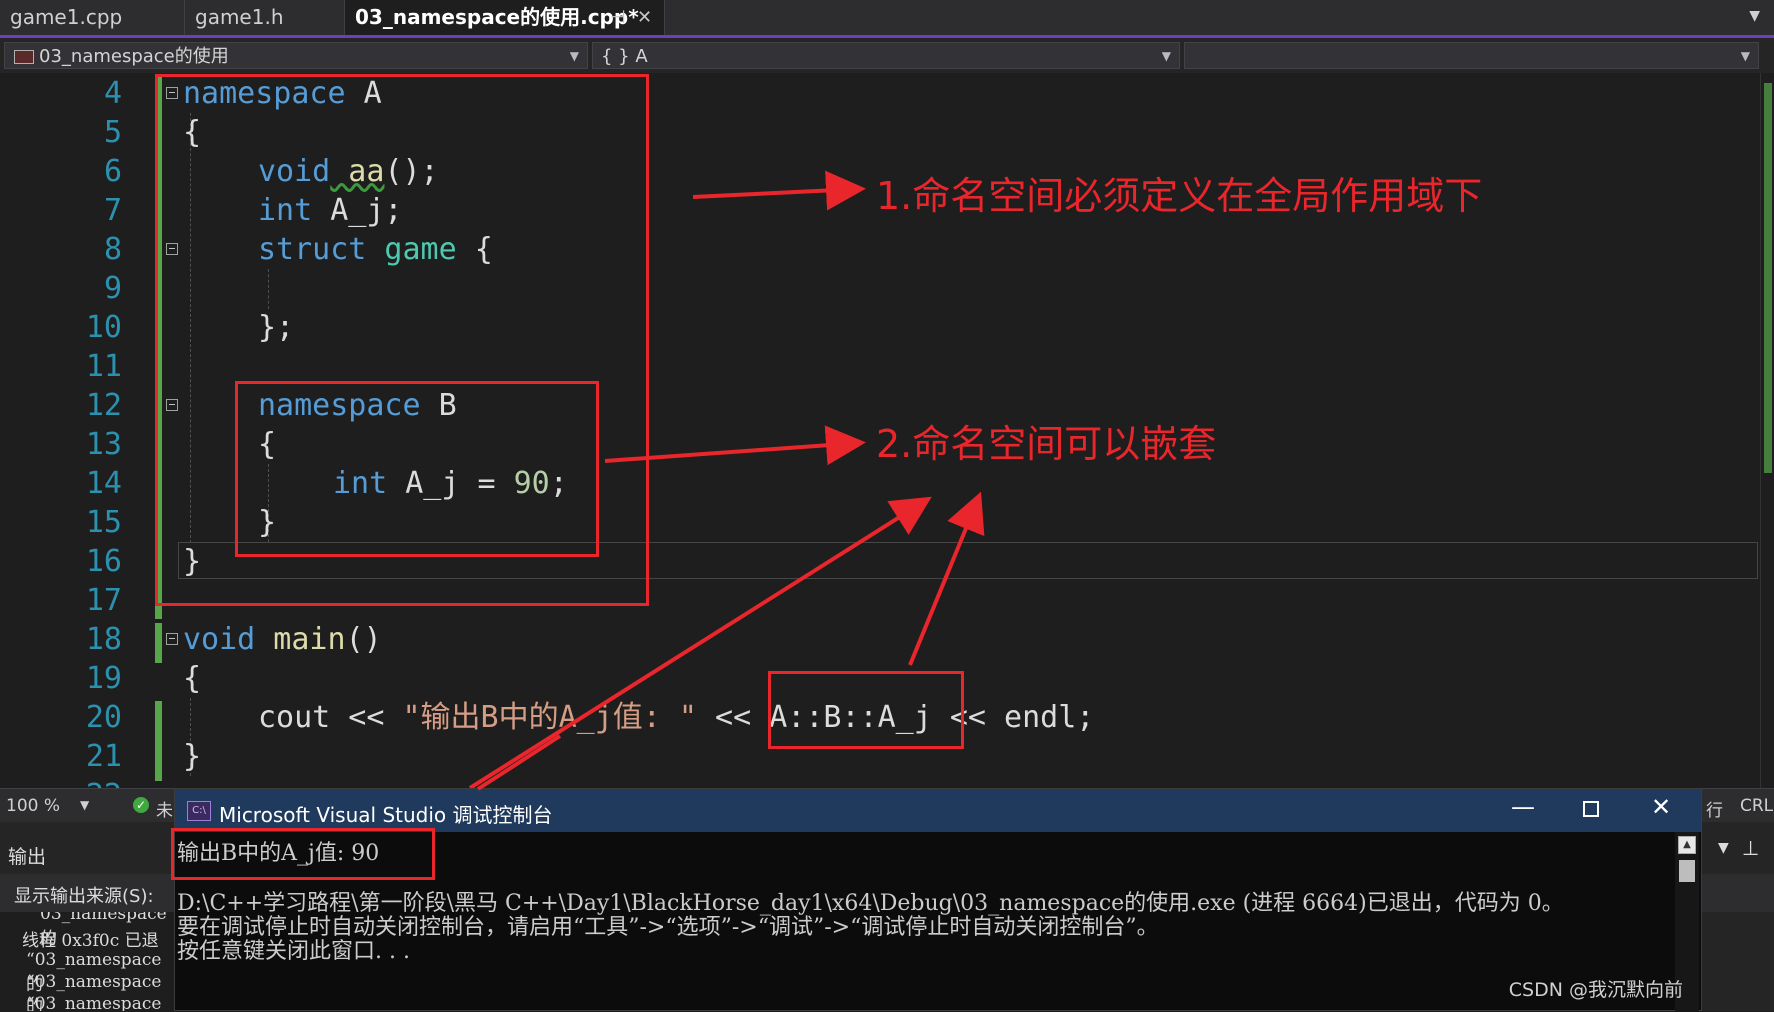  Describe the element at coordinates (293, 951) in the screenshot. I see `console-prompt-line: 按任意键关闭此窗口. . .` at that location.